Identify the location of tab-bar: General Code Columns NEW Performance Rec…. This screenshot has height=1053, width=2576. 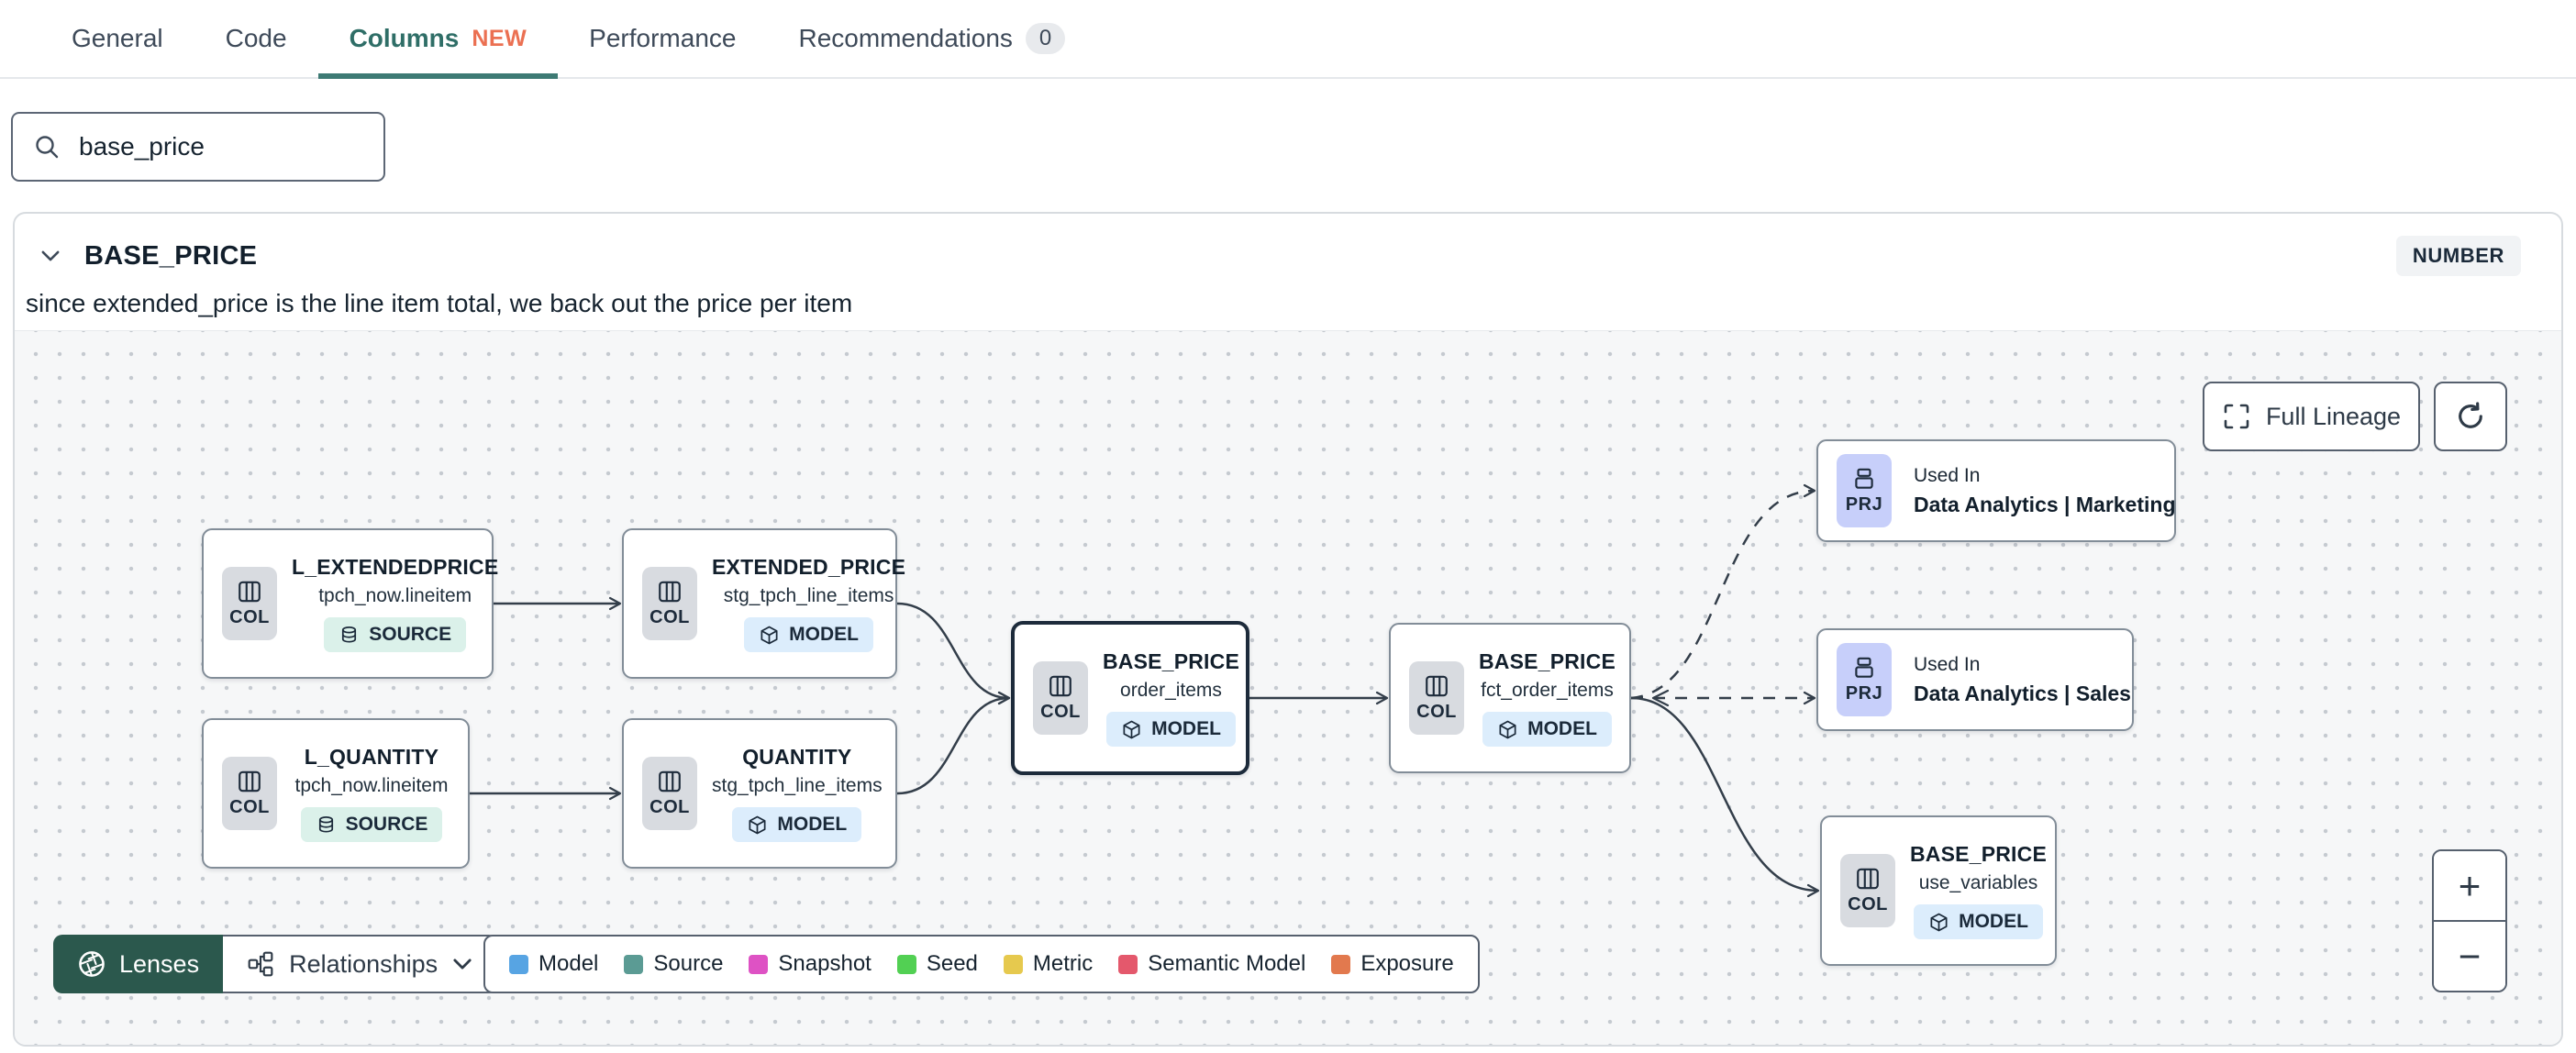
(1288, 39).